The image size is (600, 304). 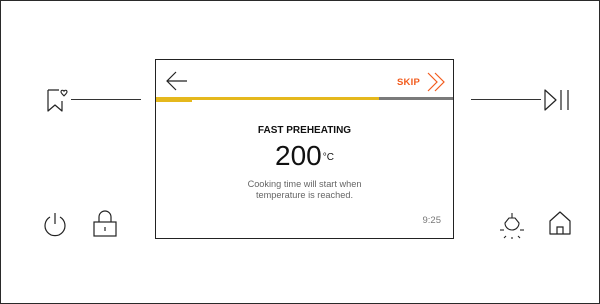 I want to click on clock-time: 9:25, so click(x=432, y=220).